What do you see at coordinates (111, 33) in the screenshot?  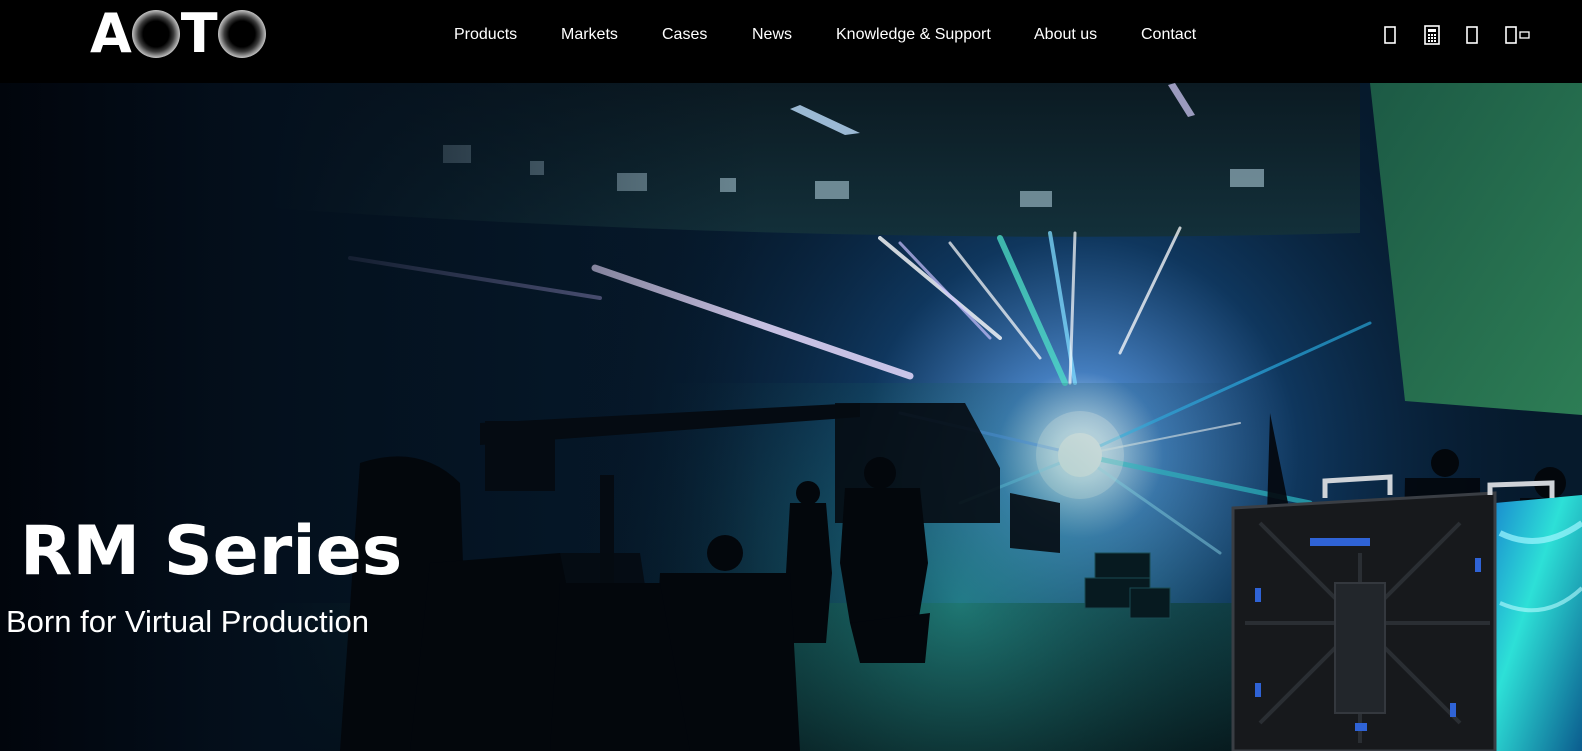 I see `logo-letter-a: A` at bounding box center [111, 33].